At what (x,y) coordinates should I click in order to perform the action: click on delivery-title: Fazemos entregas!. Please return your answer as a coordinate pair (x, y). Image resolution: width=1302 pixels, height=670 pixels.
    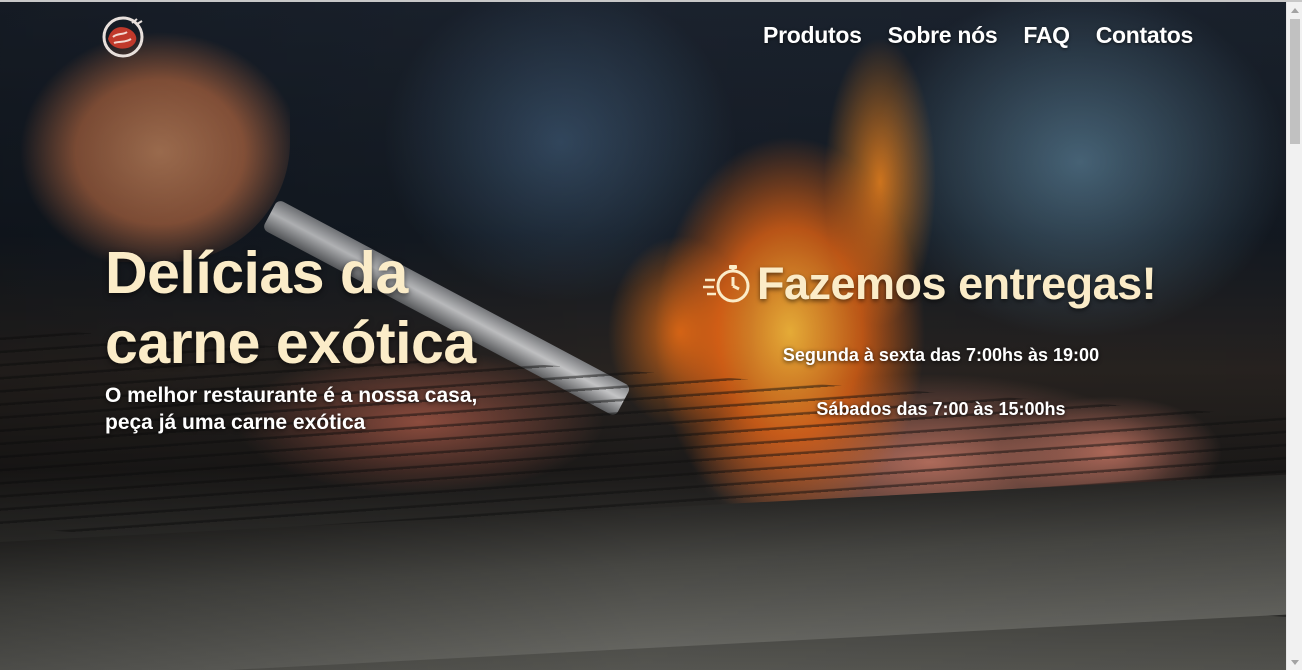
    Looking at the image, I should click on (957, 283).